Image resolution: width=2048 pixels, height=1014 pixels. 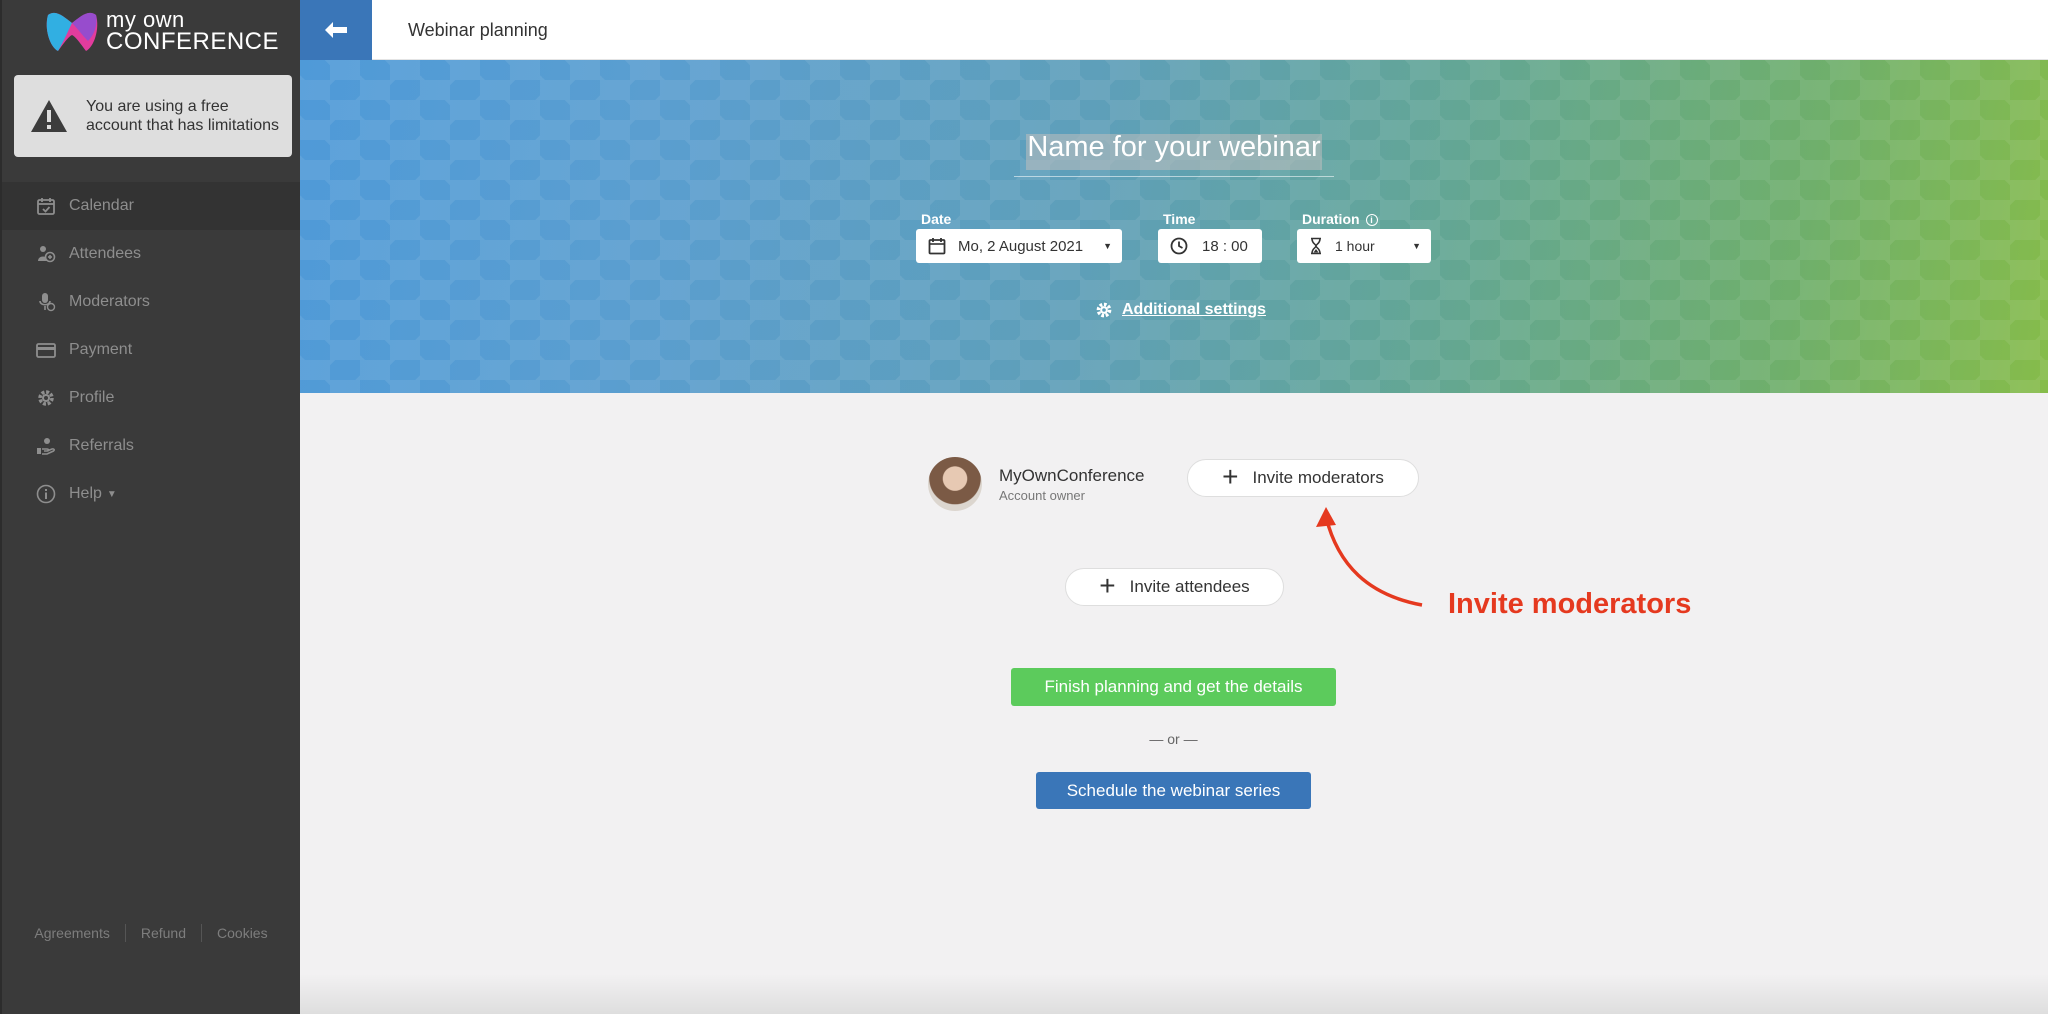 What do you see at coordinates (1371, 220) in the screenshot?
I see `info-icon: i` at bounding box center [1371, 220].